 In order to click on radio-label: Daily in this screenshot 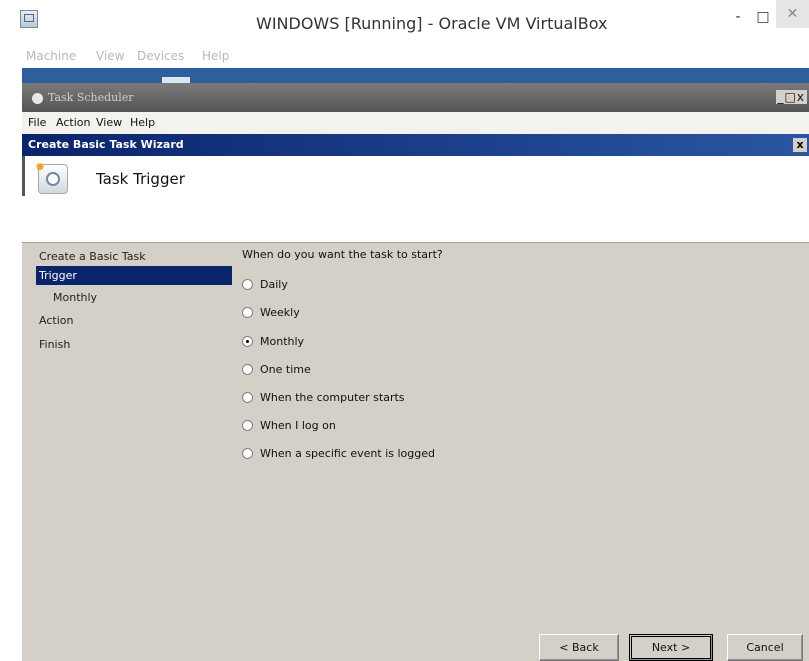, I will do `click(274, 284)`.